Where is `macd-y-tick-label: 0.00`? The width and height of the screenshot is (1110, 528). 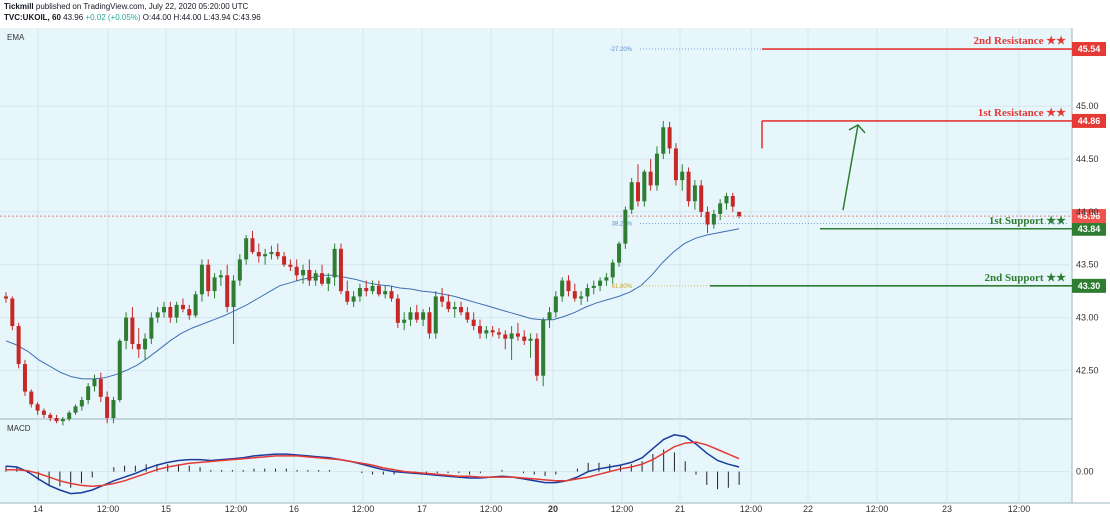 macd-y-tick-label: 0.00 is located at coordinates (1085, 472).